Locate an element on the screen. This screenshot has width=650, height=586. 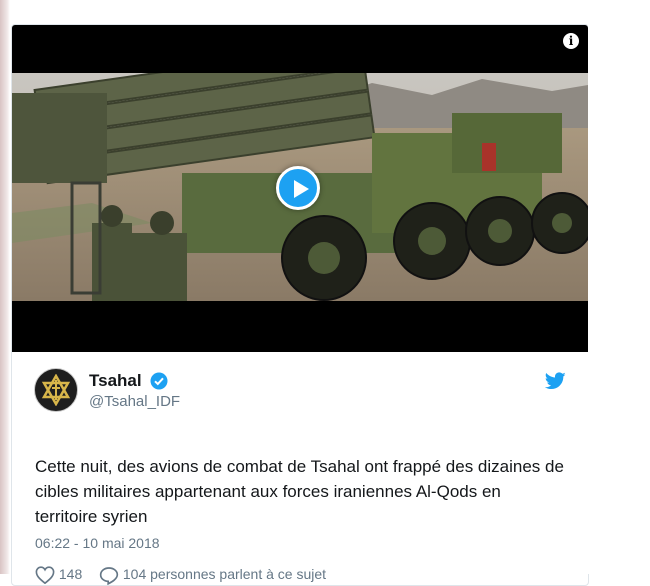
heart-icon is located at coordinates (45, 575).